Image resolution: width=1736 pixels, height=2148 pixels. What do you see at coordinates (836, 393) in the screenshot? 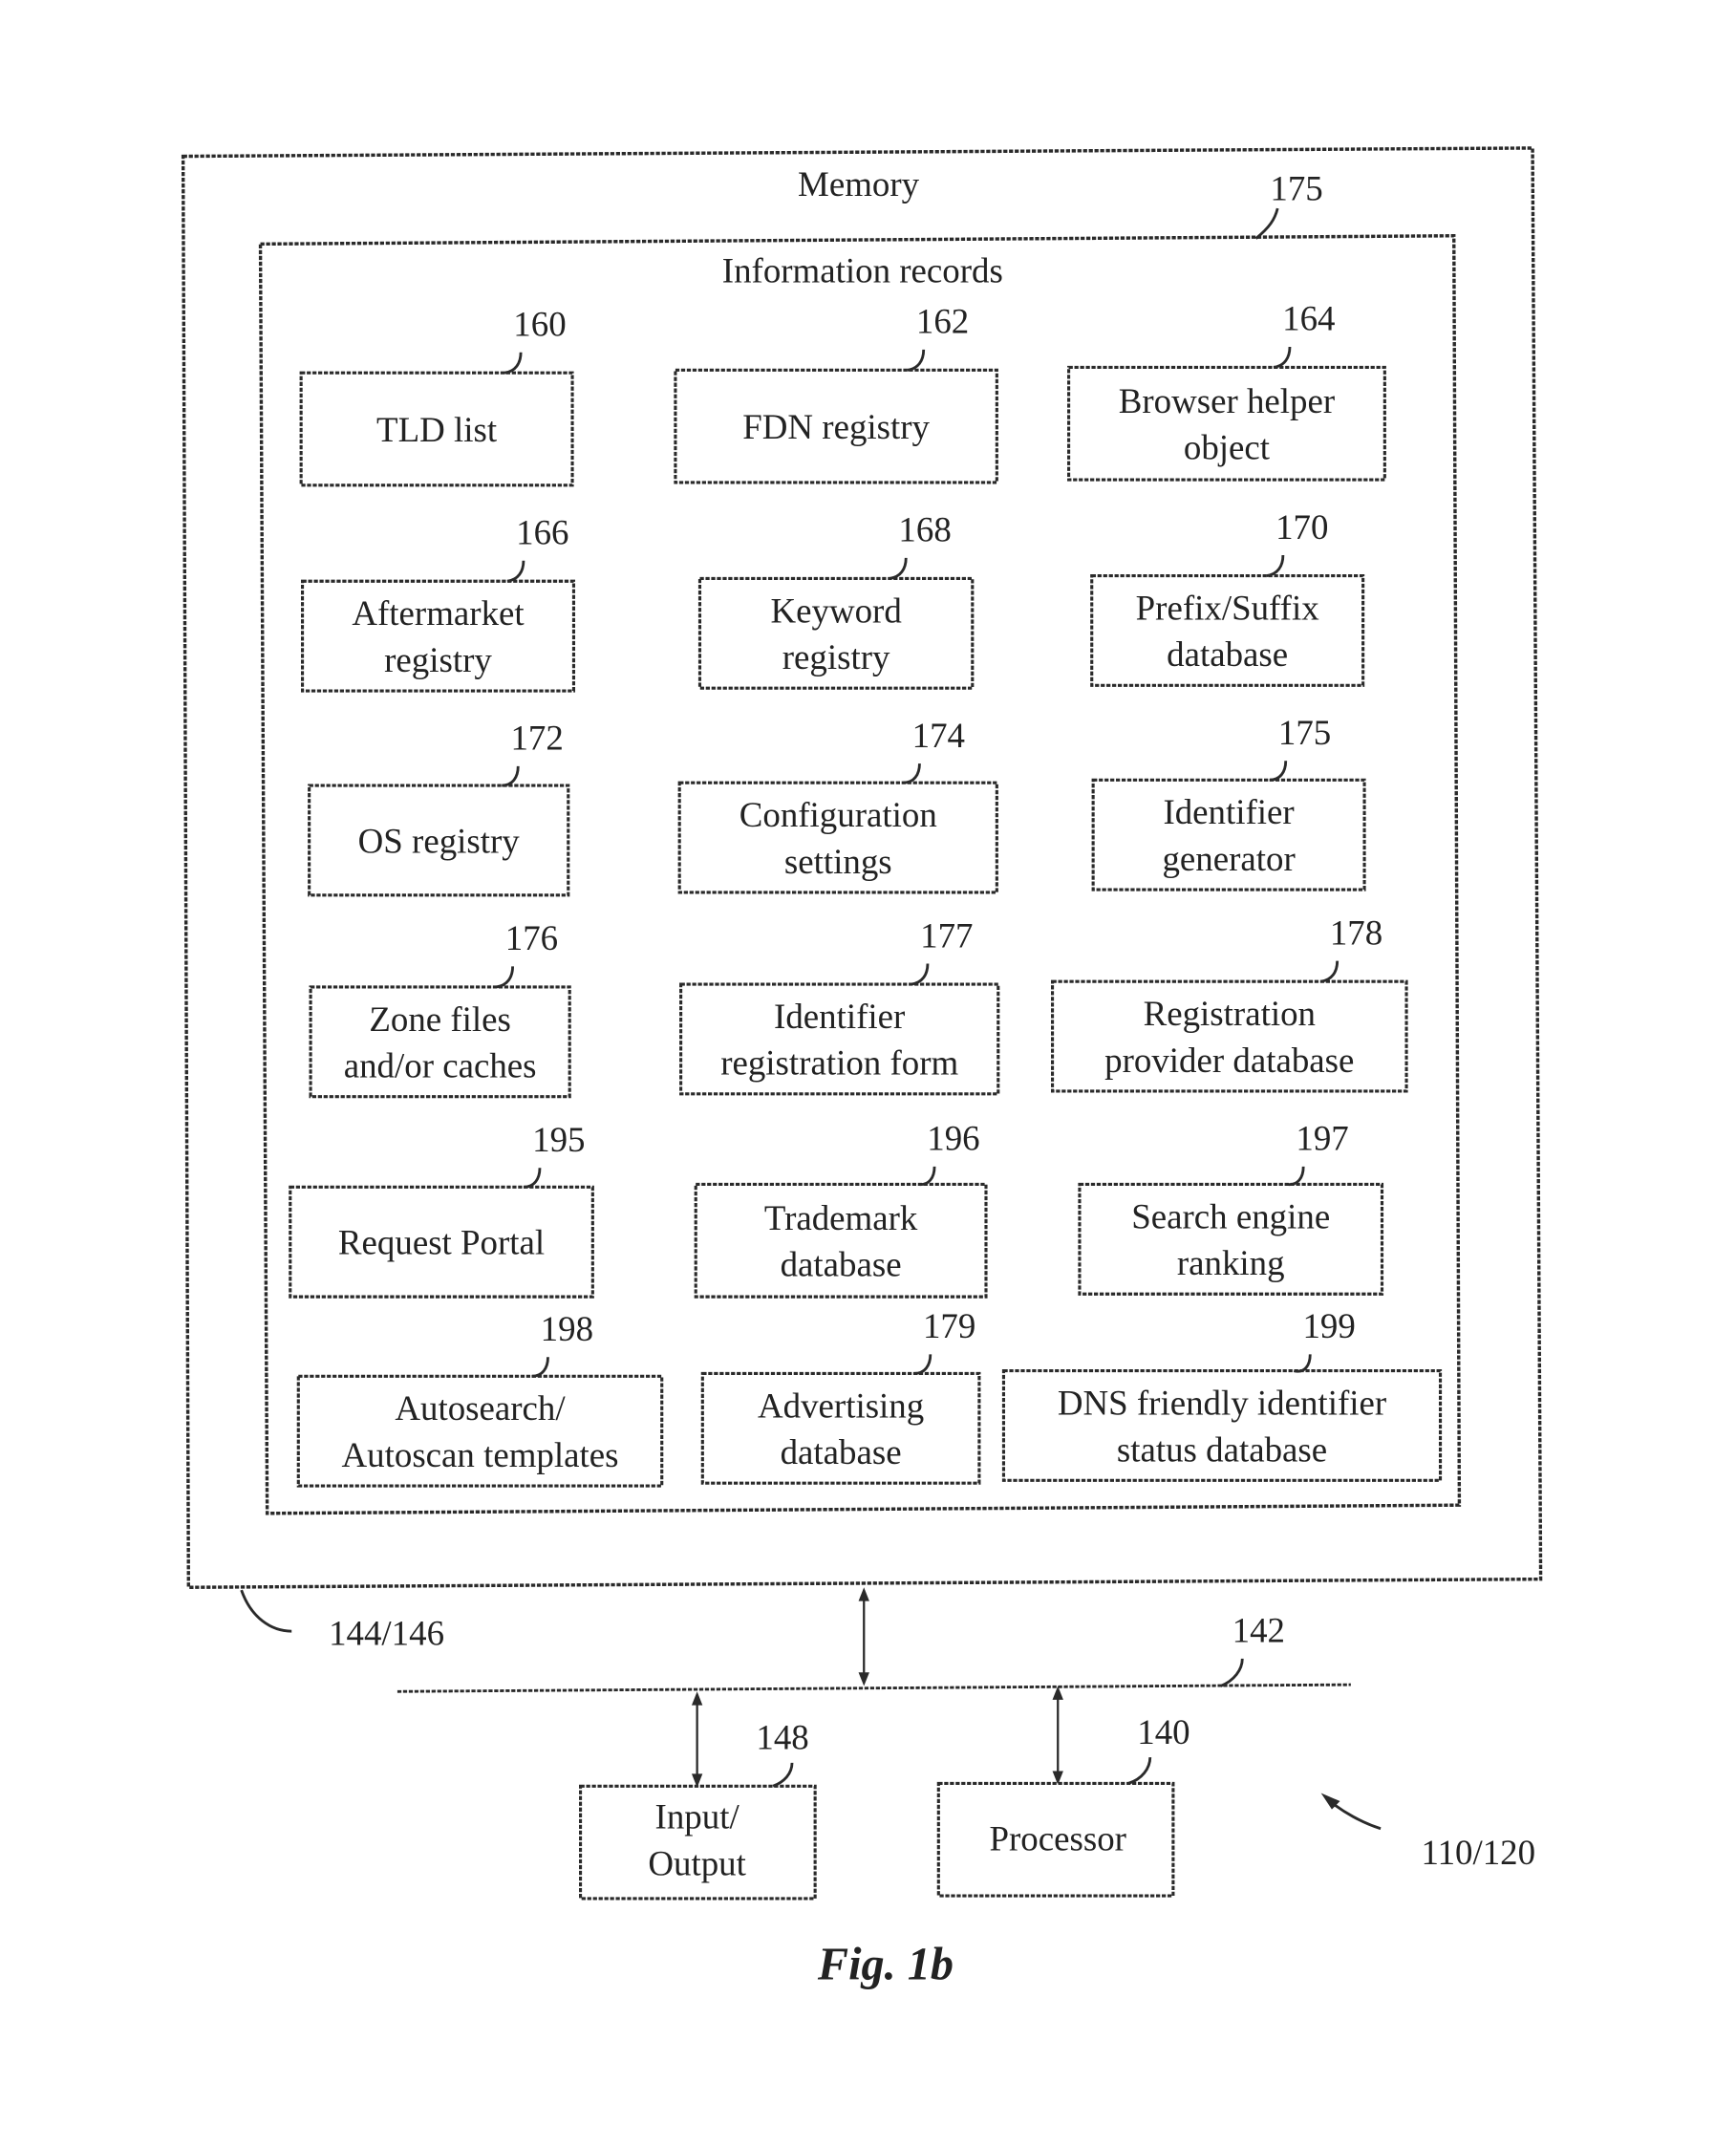
I see `record-block: FDN registry 162` at bounding box center [836, 393].